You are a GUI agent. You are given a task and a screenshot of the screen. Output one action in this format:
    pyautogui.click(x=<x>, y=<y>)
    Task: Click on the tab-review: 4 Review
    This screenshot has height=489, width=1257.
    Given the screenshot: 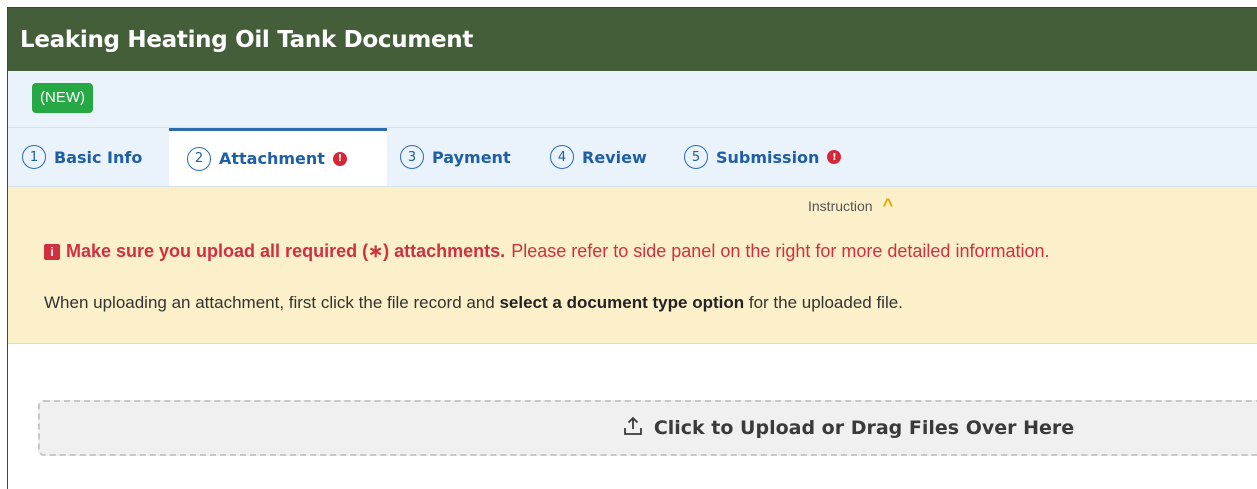 What is the action you would take?
    pyautogui.click(x=598, y=157)
    